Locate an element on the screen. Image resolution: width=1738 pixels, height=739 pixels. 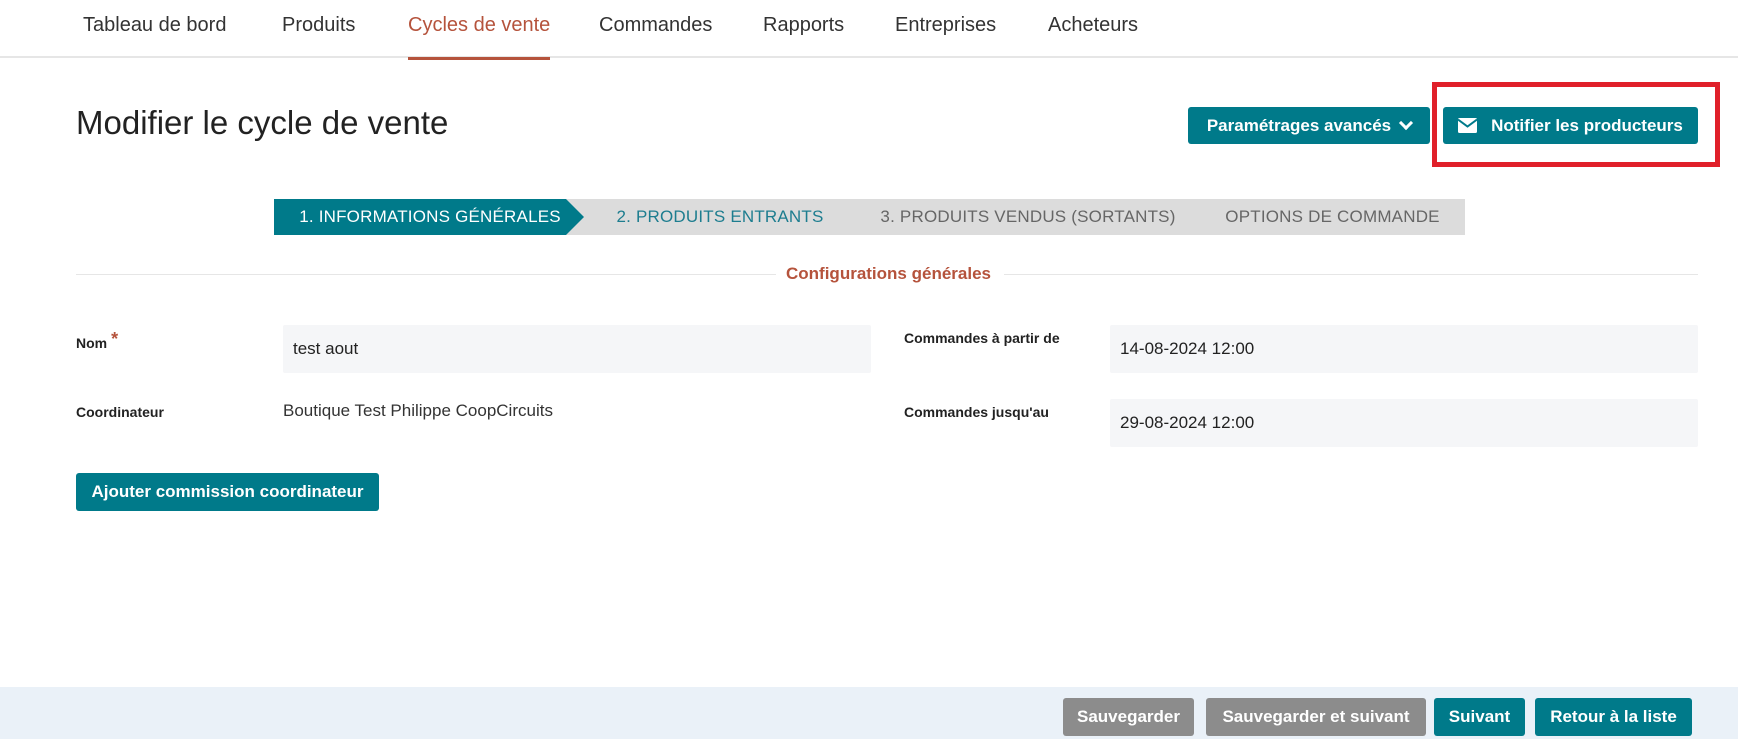
step-3-label: 3. PRODUITS VENDUS (SORTANTS) is located at coordinates (1028, 216).